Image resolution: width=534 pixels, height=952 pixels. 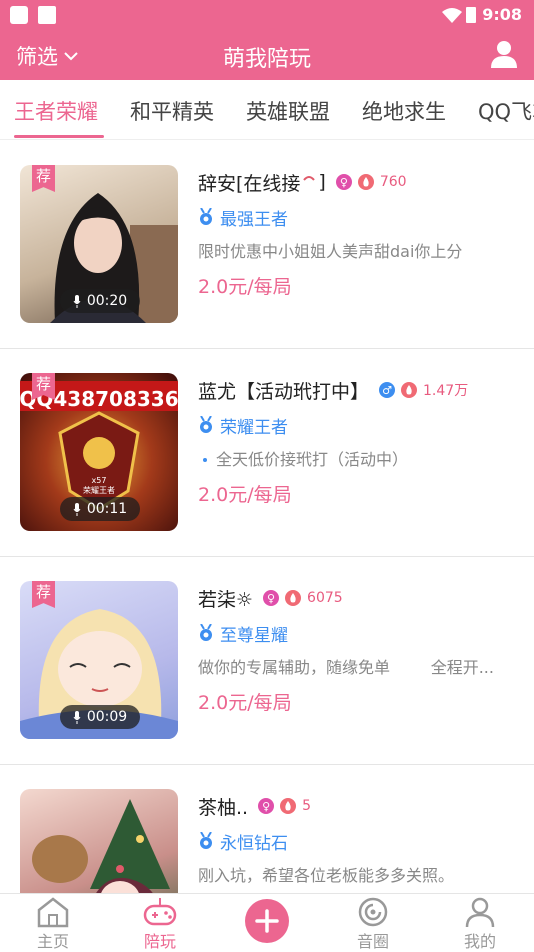 What do you see at coordinates (471, 15) in the screenshot?
I see `battery-icon` at bounding box center [471, 15].